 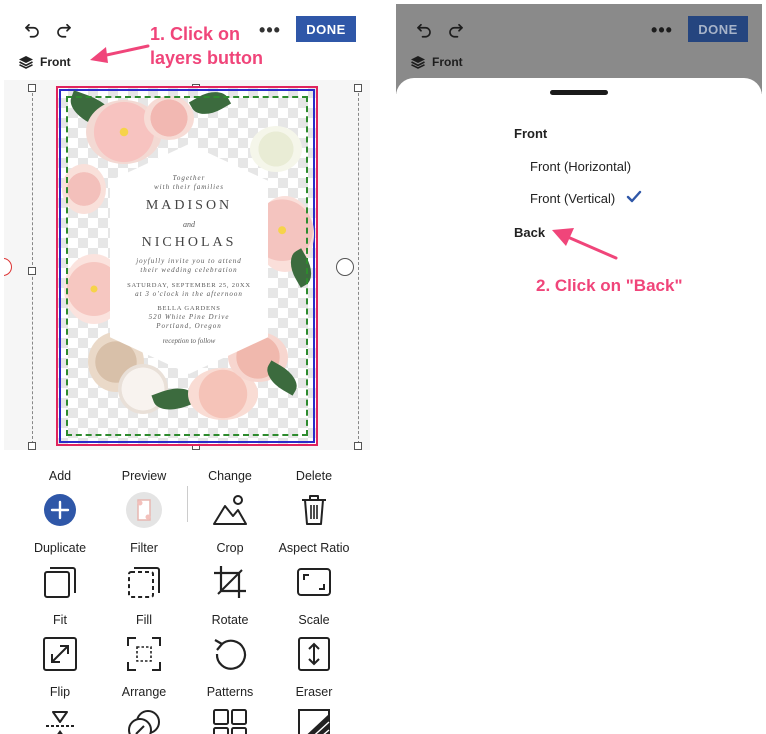 I want to click on tool-label: Duplicate, so click(x=60, y=548).